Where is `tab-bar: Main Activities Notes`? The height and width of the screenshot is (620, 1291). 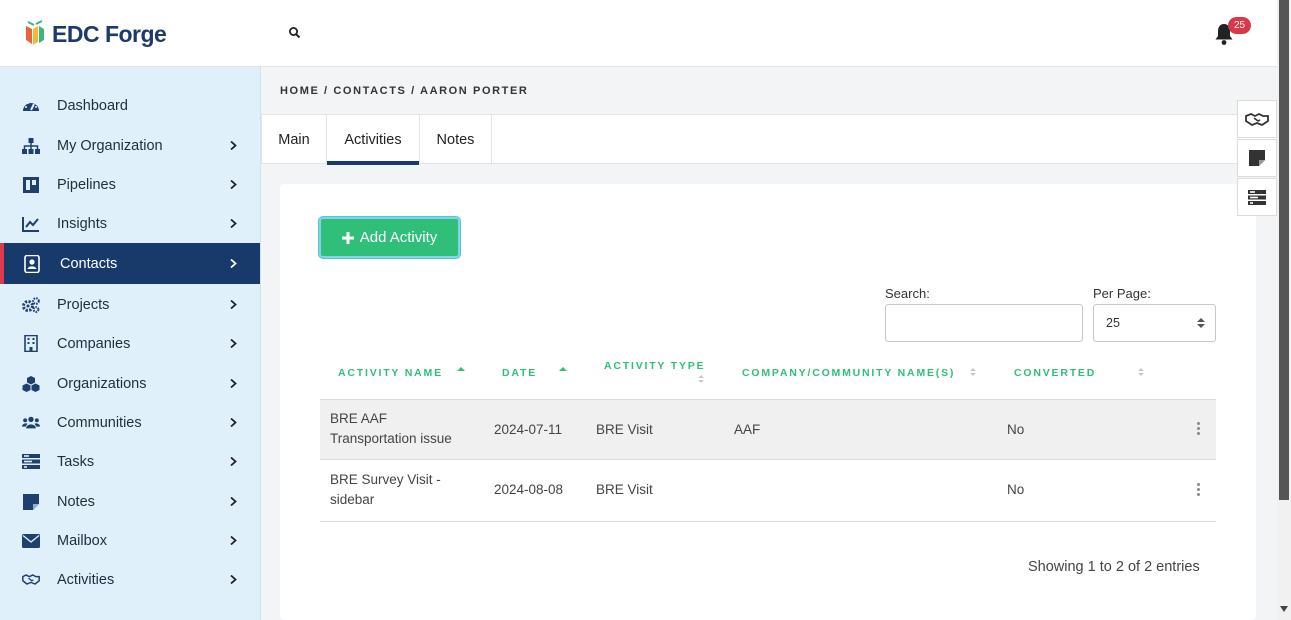 tab-bar: Main Activities Notes is located at coordinates (769, 139).